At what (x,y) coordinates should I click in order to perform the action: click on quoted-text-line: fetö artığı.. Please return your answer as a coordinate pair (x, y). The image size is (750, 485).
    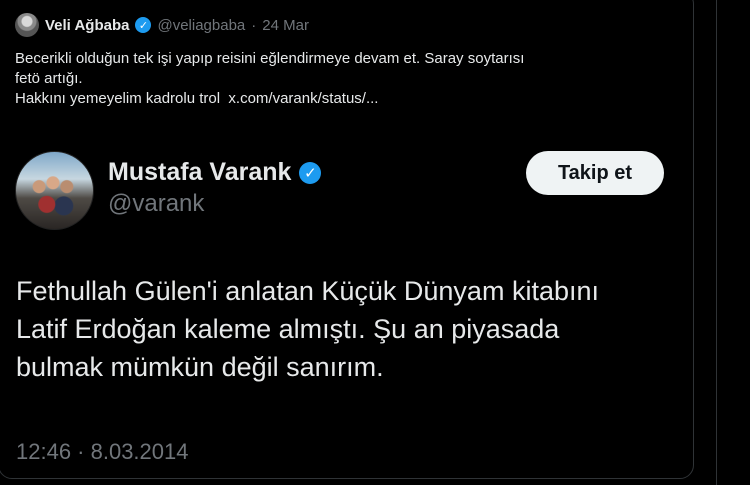
    Looking at the image, I should click on (49, 78).